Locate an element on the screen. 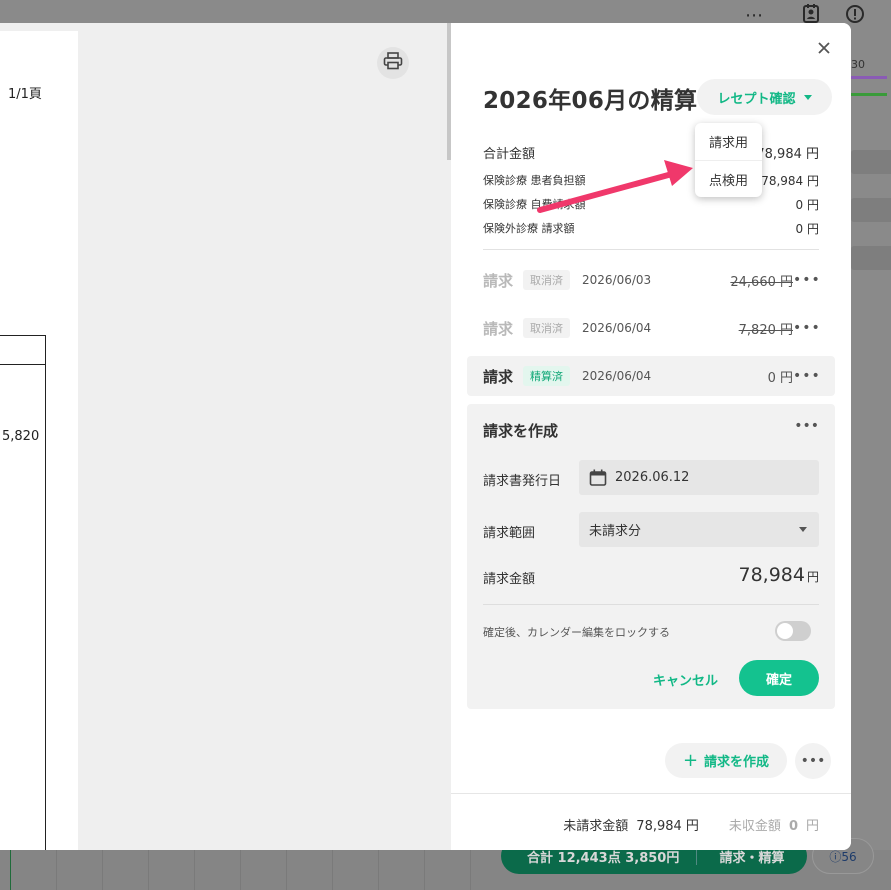 Image resolution: width=891 pixels, height=890 pixels. create-card-divider is located at coordinates (651, 604).